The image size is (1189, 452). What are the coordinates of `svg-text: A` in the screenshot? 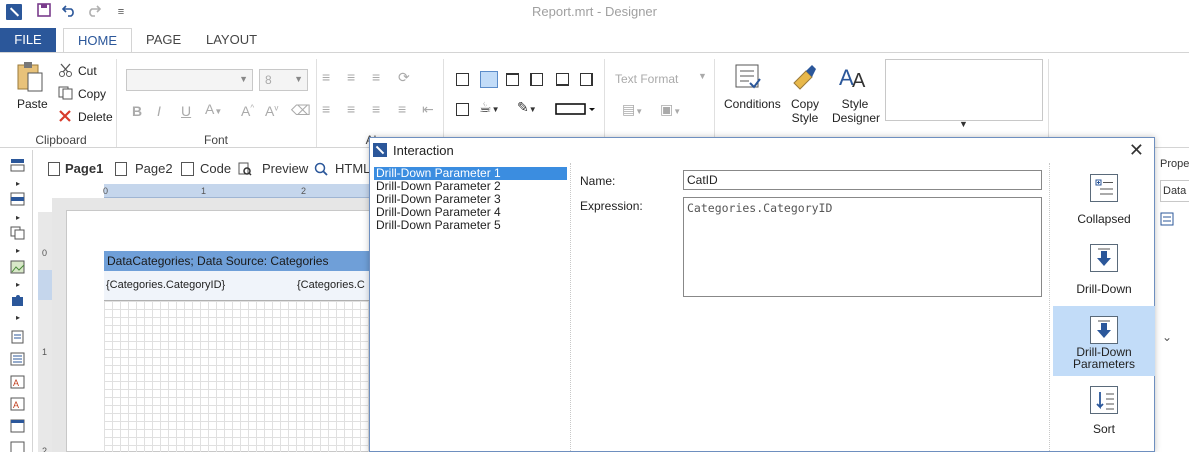 It's located at (16, 405).